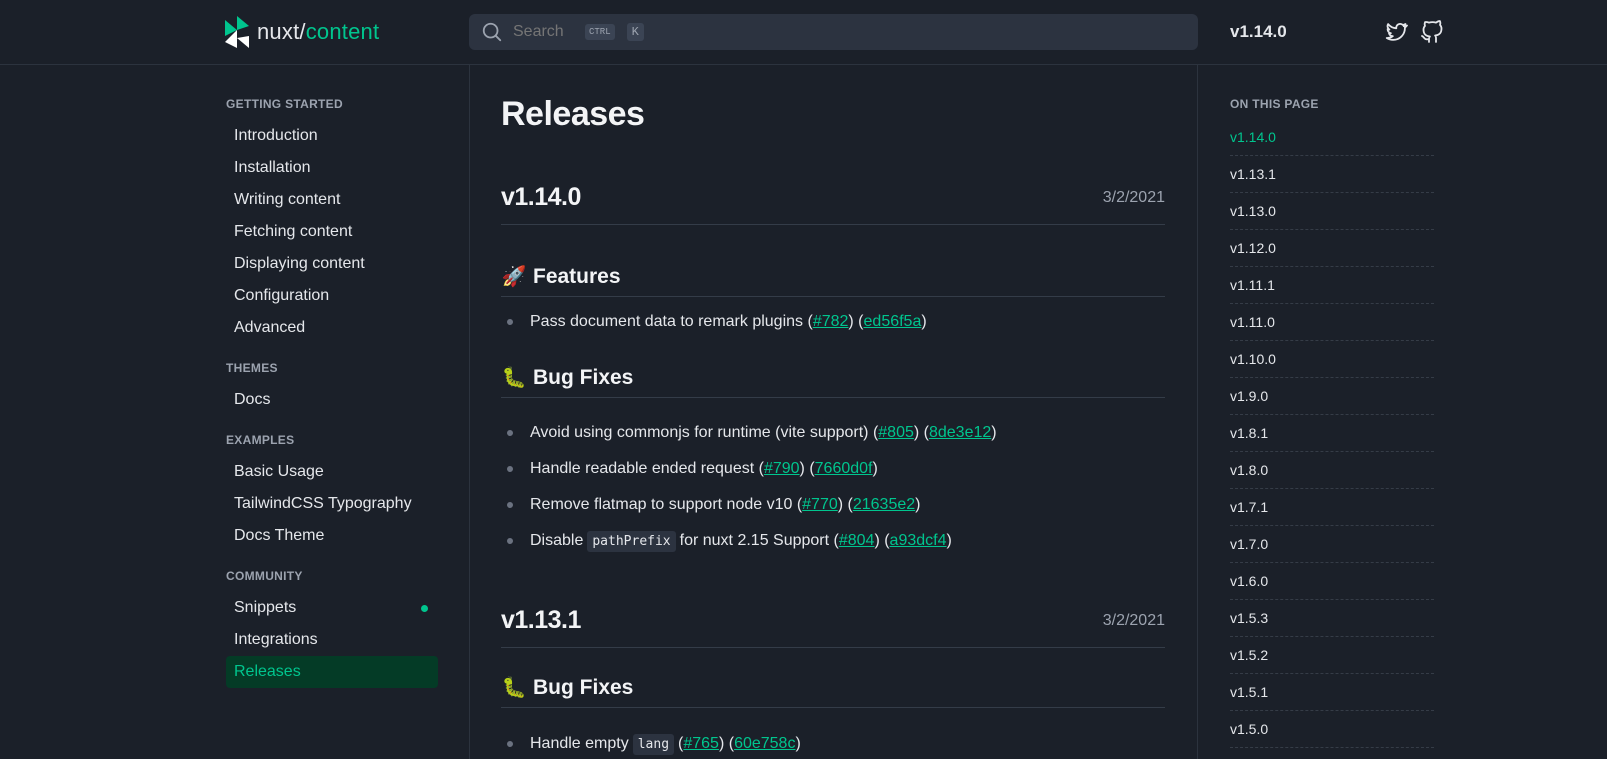  What do you see at coordinates (884, 505) in the screenshot?
I see `commit-link: 21635e2` at bounding box center [884, 505].